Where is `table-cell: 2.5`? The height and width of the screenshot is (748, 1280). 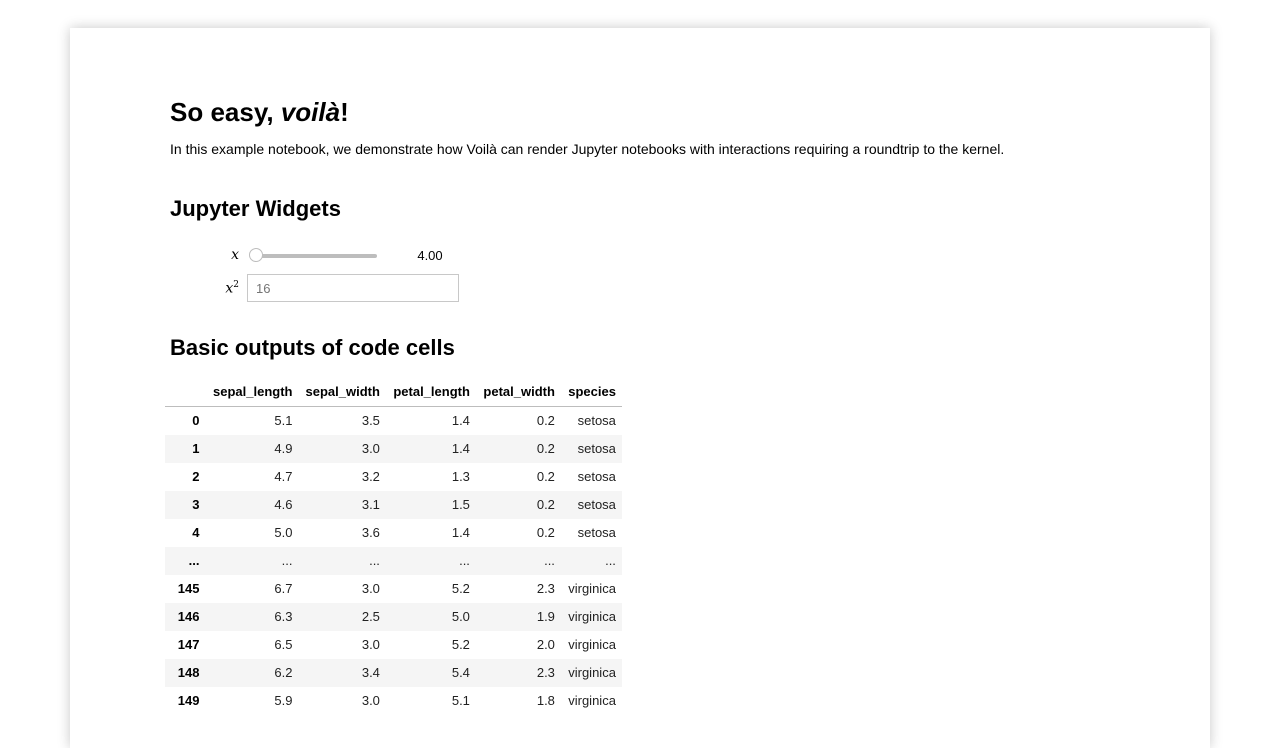 table-cell: 2.5 is located at coordinates (370, 616).